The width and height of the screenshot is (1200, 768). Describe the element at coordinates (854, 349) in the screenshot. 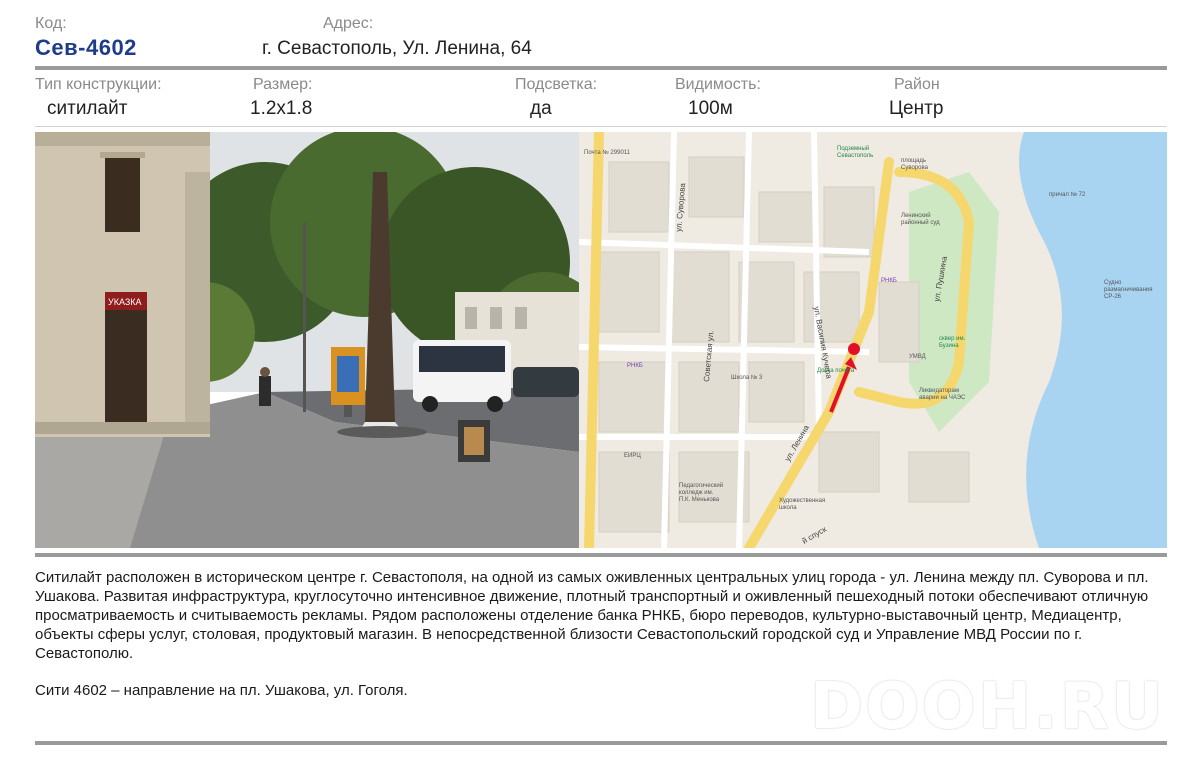

I see `location-marker-icon` at that location.